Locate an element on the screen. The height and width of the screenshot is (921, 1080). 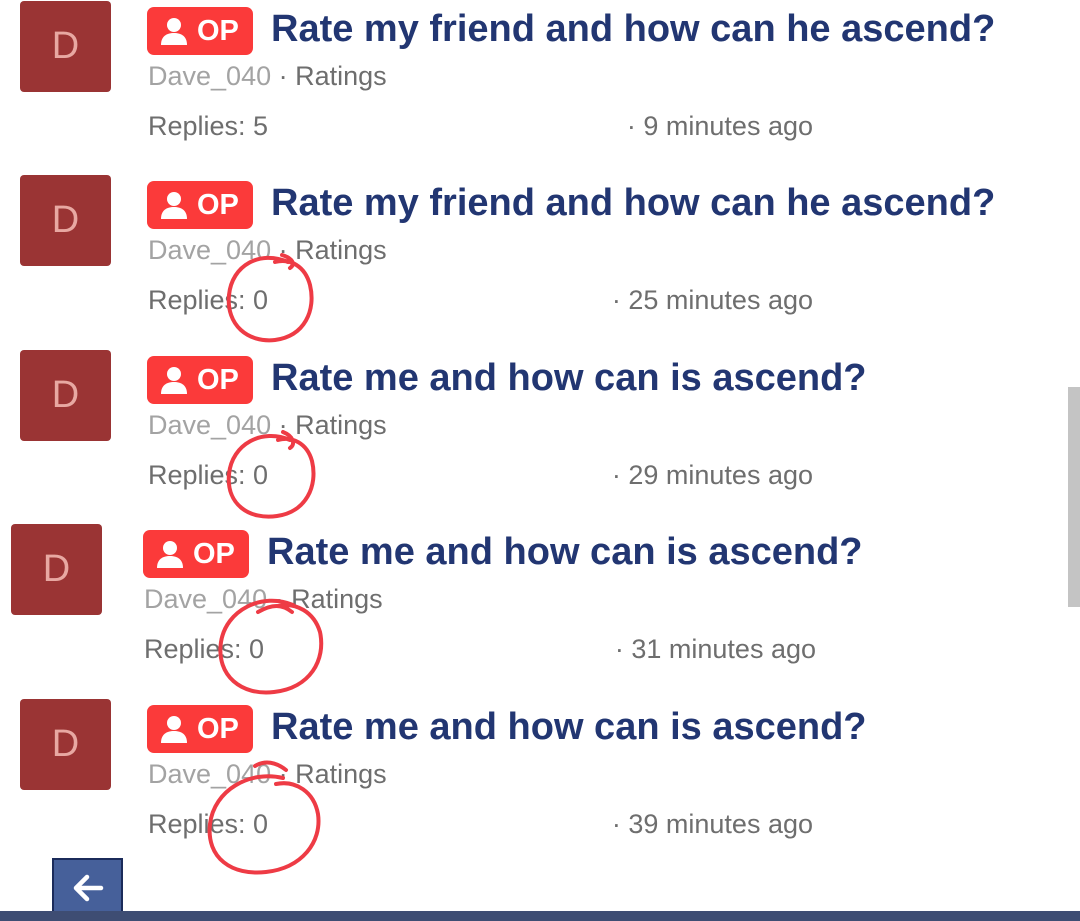
arrow-left-icon is located at coordinates (88, 888).